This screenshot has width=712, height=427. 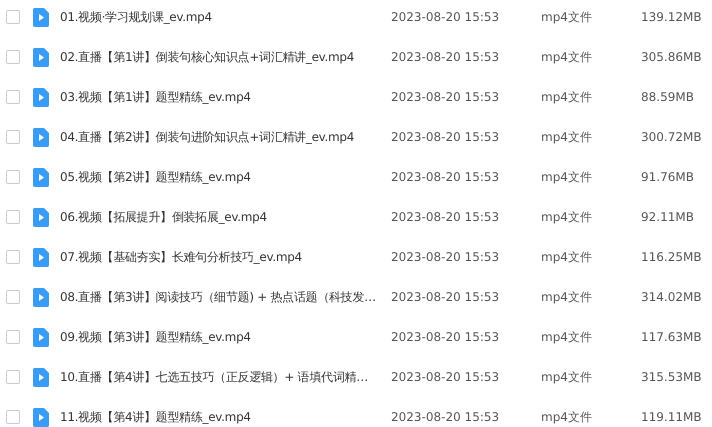 What do you see at coordinates (671, 297) in the screenshot?
I see `file-size: 314.02MB` at bounding box center [671, 297].